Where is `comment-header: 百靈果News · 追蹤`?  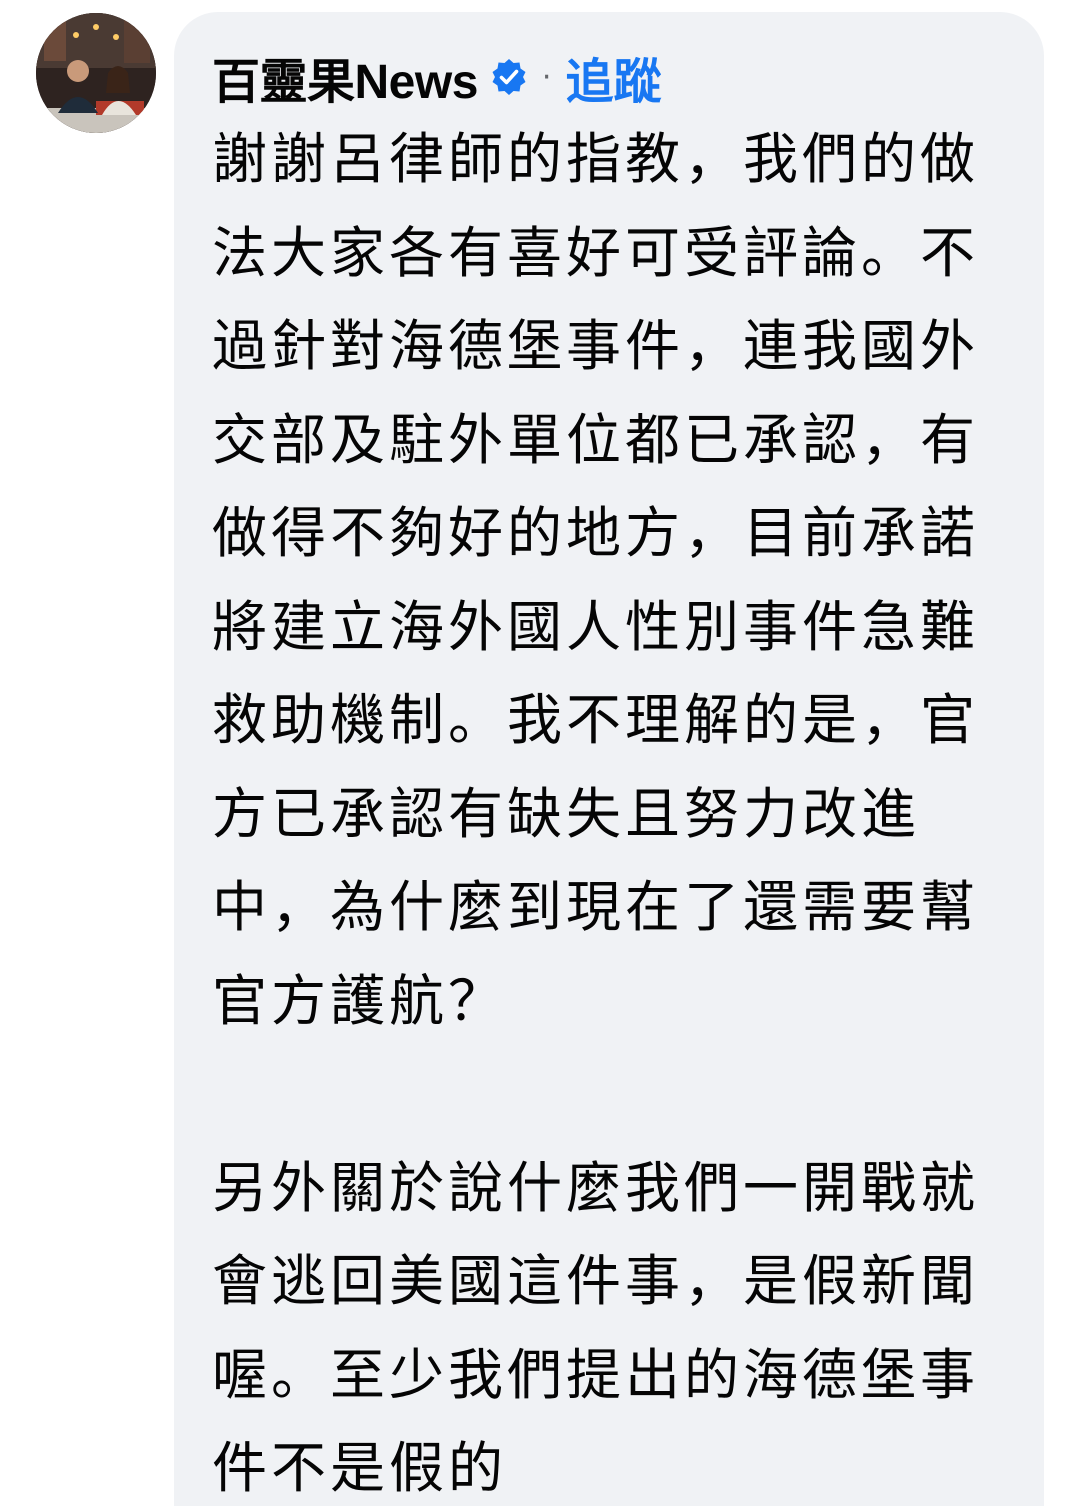 comment-header: 百靈果News · 追蹤 is located at coordinates (436, 77).